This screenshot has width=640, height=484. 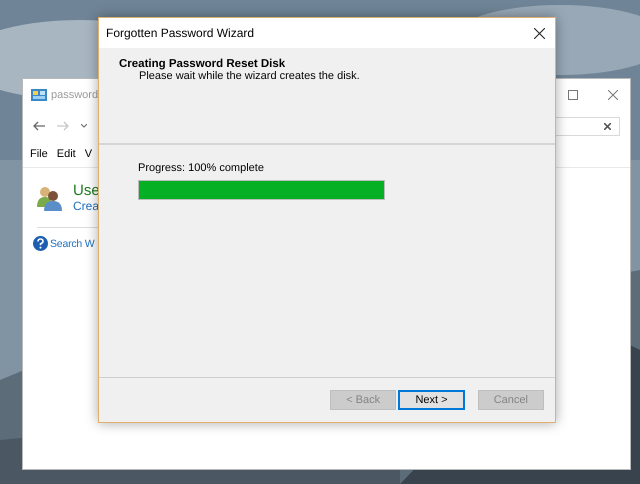 I want to click on back-arrow-icon, so click(x=39, y=126).